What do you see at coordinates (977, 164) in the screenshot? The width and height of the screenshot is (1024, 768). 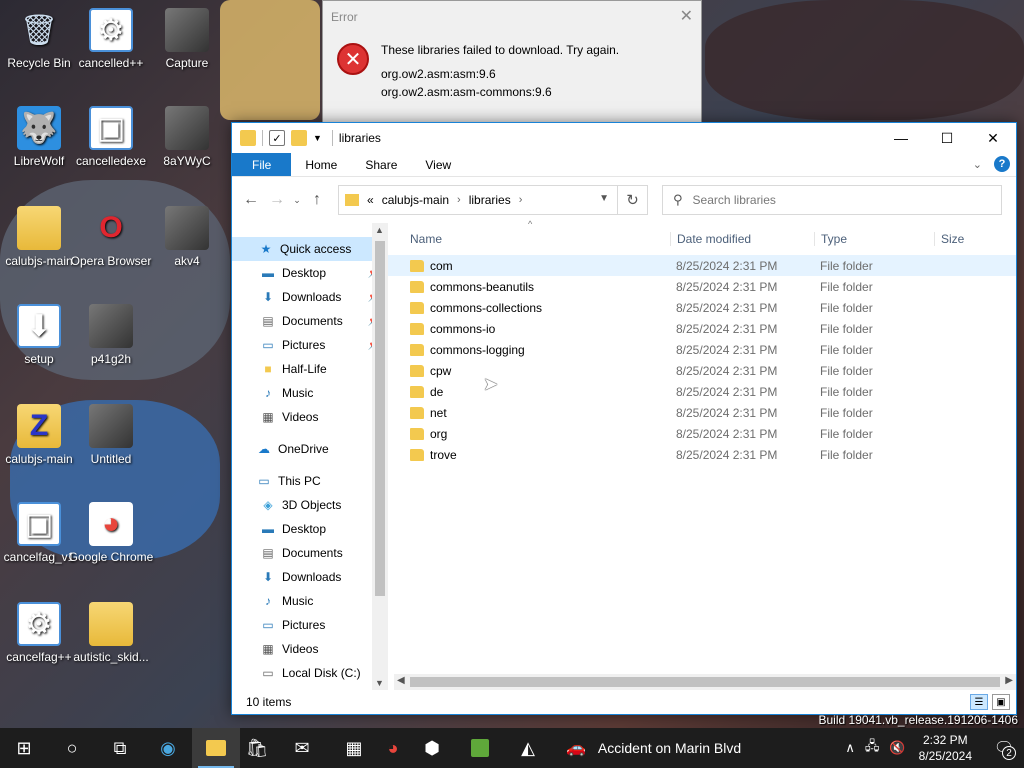 I see `expand-ribbon-icon: ⌄` at bounding box center [977, 164].